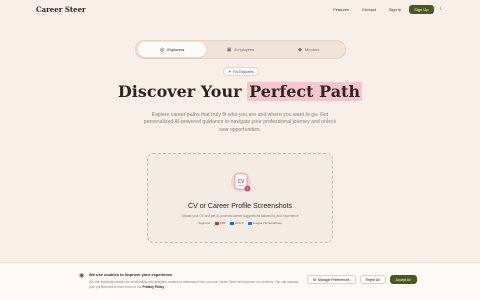  Describe the element at coordinates (382, 9) in the screenshot. I see `top-nav: Features Contact Sign In Sign Up ☾` at that location.